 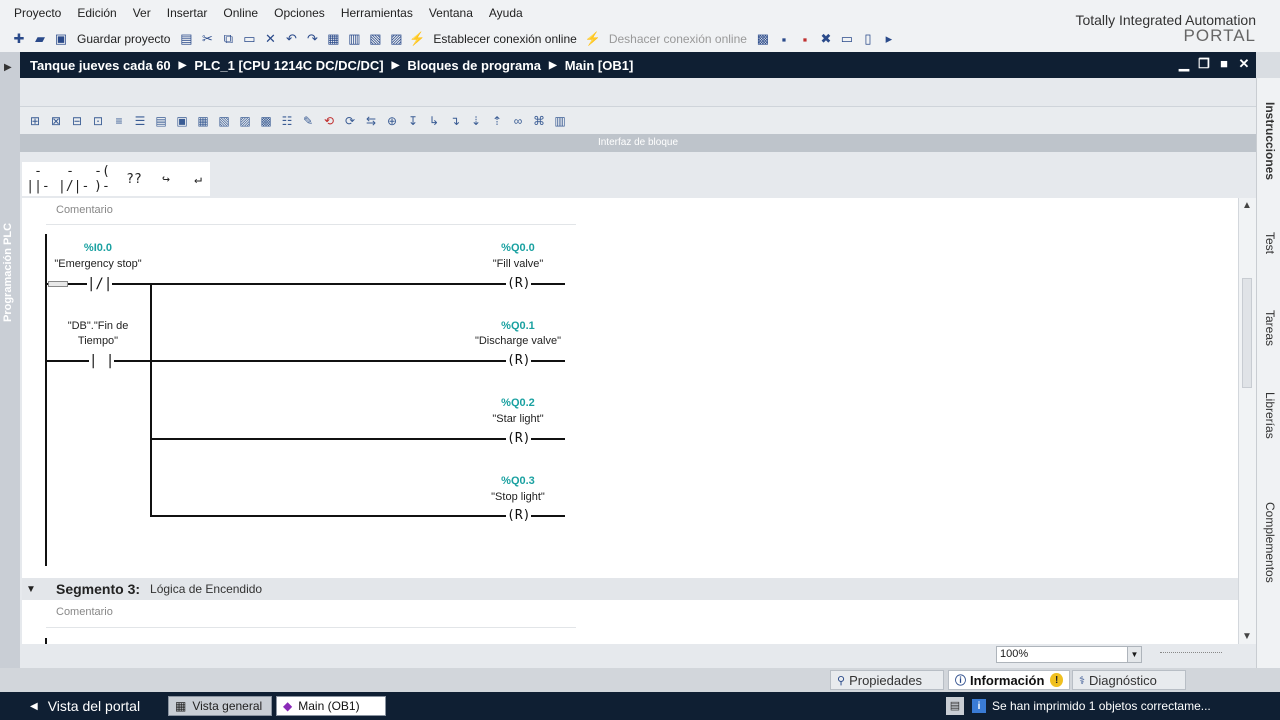 I want to click on menu-insertar: Insertar, so click(x=187, y=13).